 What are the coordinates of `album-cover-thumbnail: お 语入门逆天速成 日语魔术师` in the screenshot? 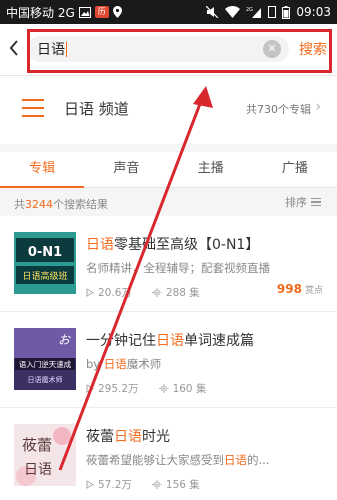 It's located at (45, 359).